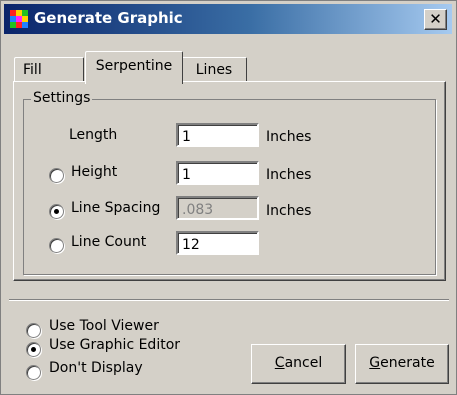  What do you see at coordinates (279, 363) in the screenshot?
I see `cancel-accesskey: C` at bounding box center [279, 363].